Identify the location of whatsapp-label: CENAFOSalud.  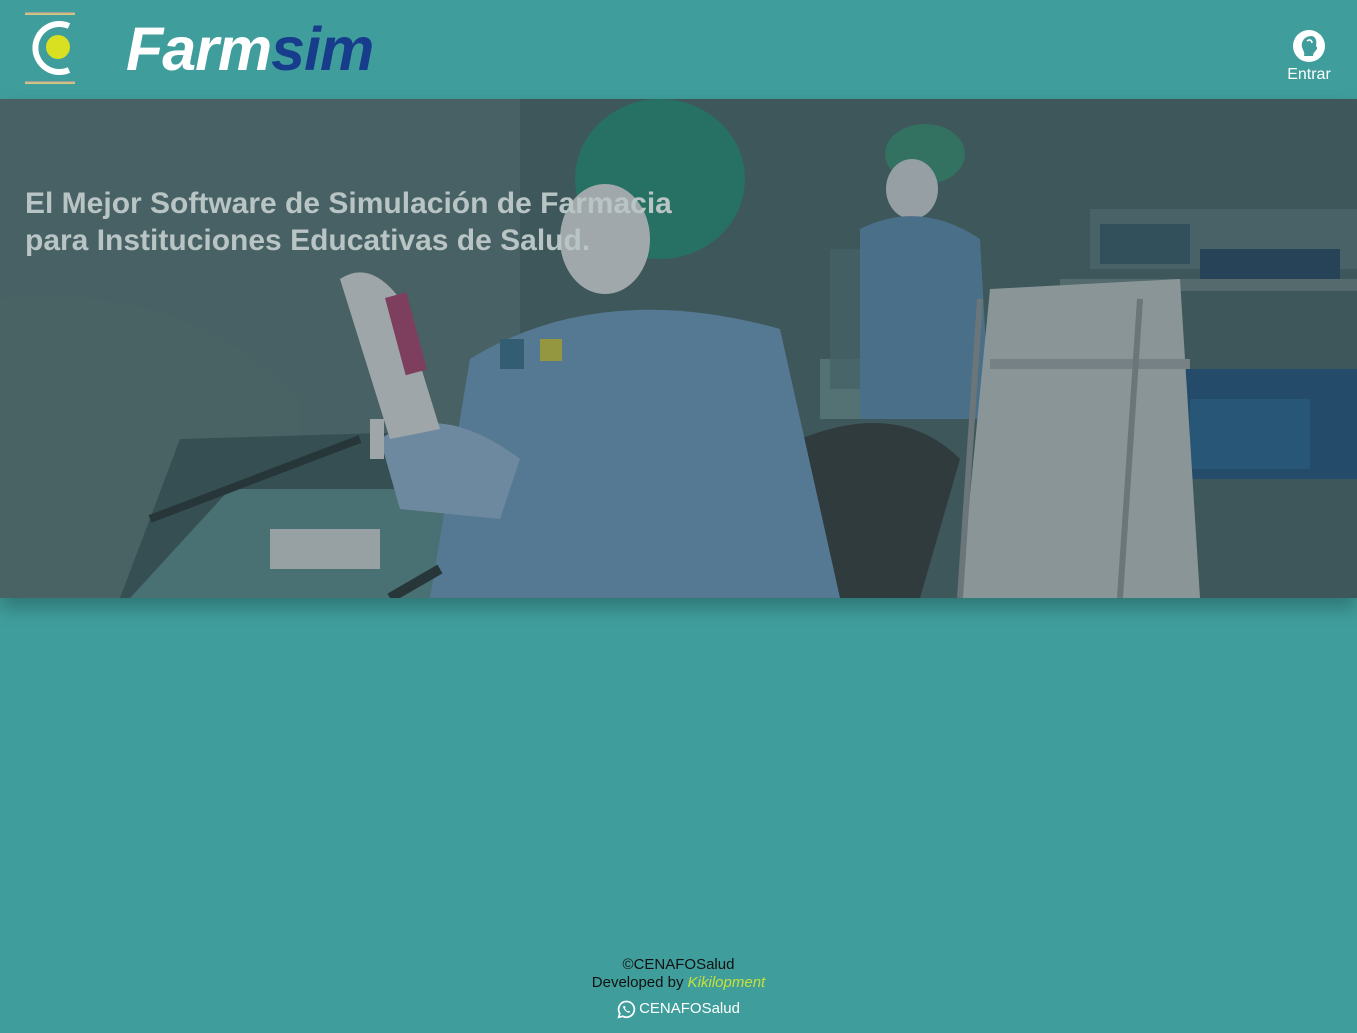
(689, 1008).